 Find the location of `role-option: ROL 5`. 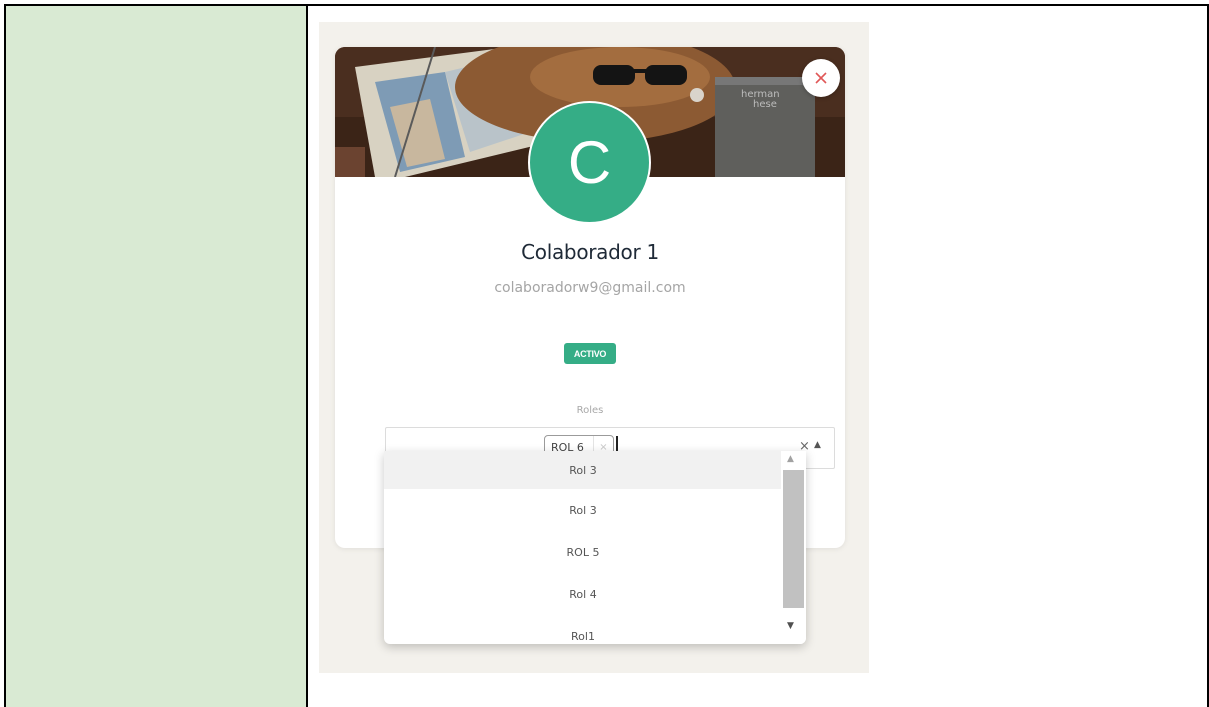

role-option: ROL 5 is located at coordinates (583, 552).